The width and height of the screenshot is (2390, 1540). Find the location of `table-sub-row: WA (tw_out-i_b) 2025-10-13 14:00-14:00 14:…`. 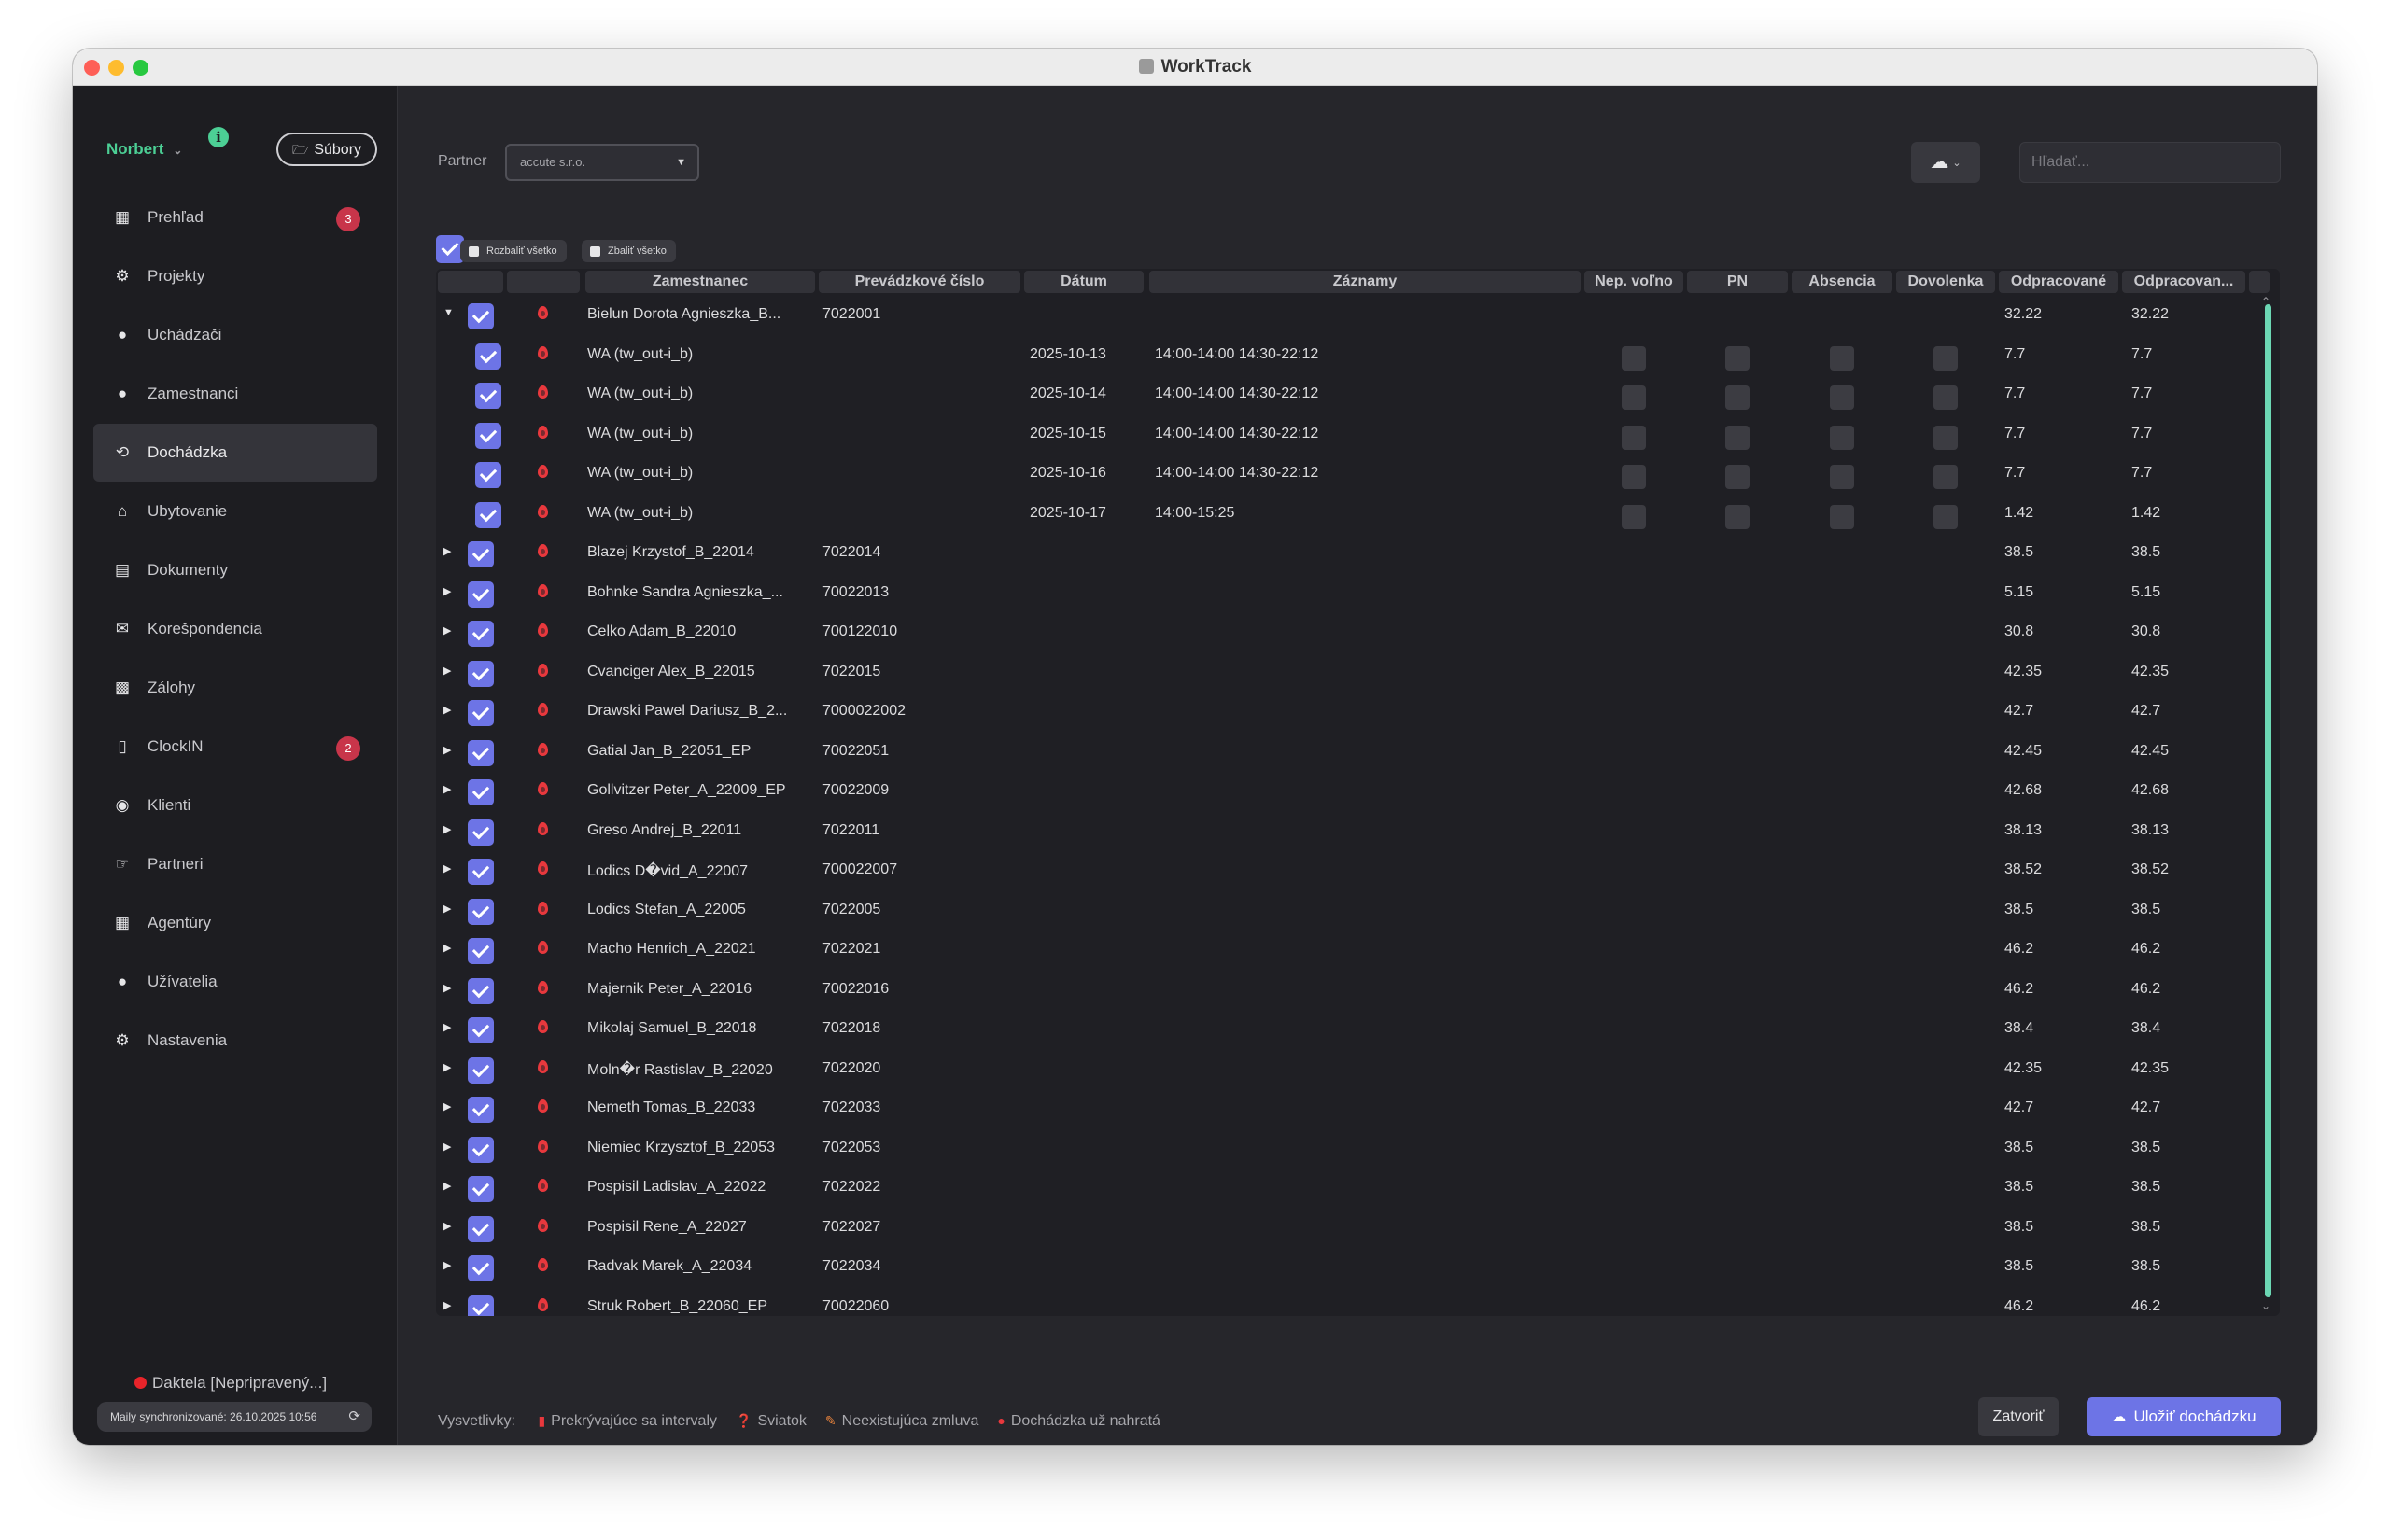

table-sub-row: WA (tw_out-i_b) 2025-10-13 14:00-14:00 14:… is located at coordinates (1344, 354).